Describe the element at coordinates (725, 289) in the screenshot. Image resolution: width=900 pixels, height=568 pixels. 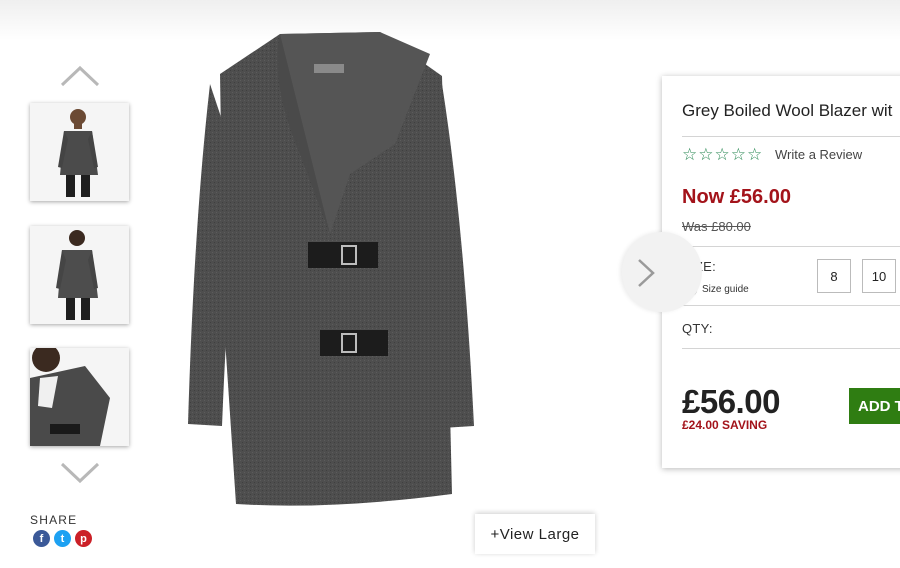
I see `size-guide-label: Size guide` at that location.